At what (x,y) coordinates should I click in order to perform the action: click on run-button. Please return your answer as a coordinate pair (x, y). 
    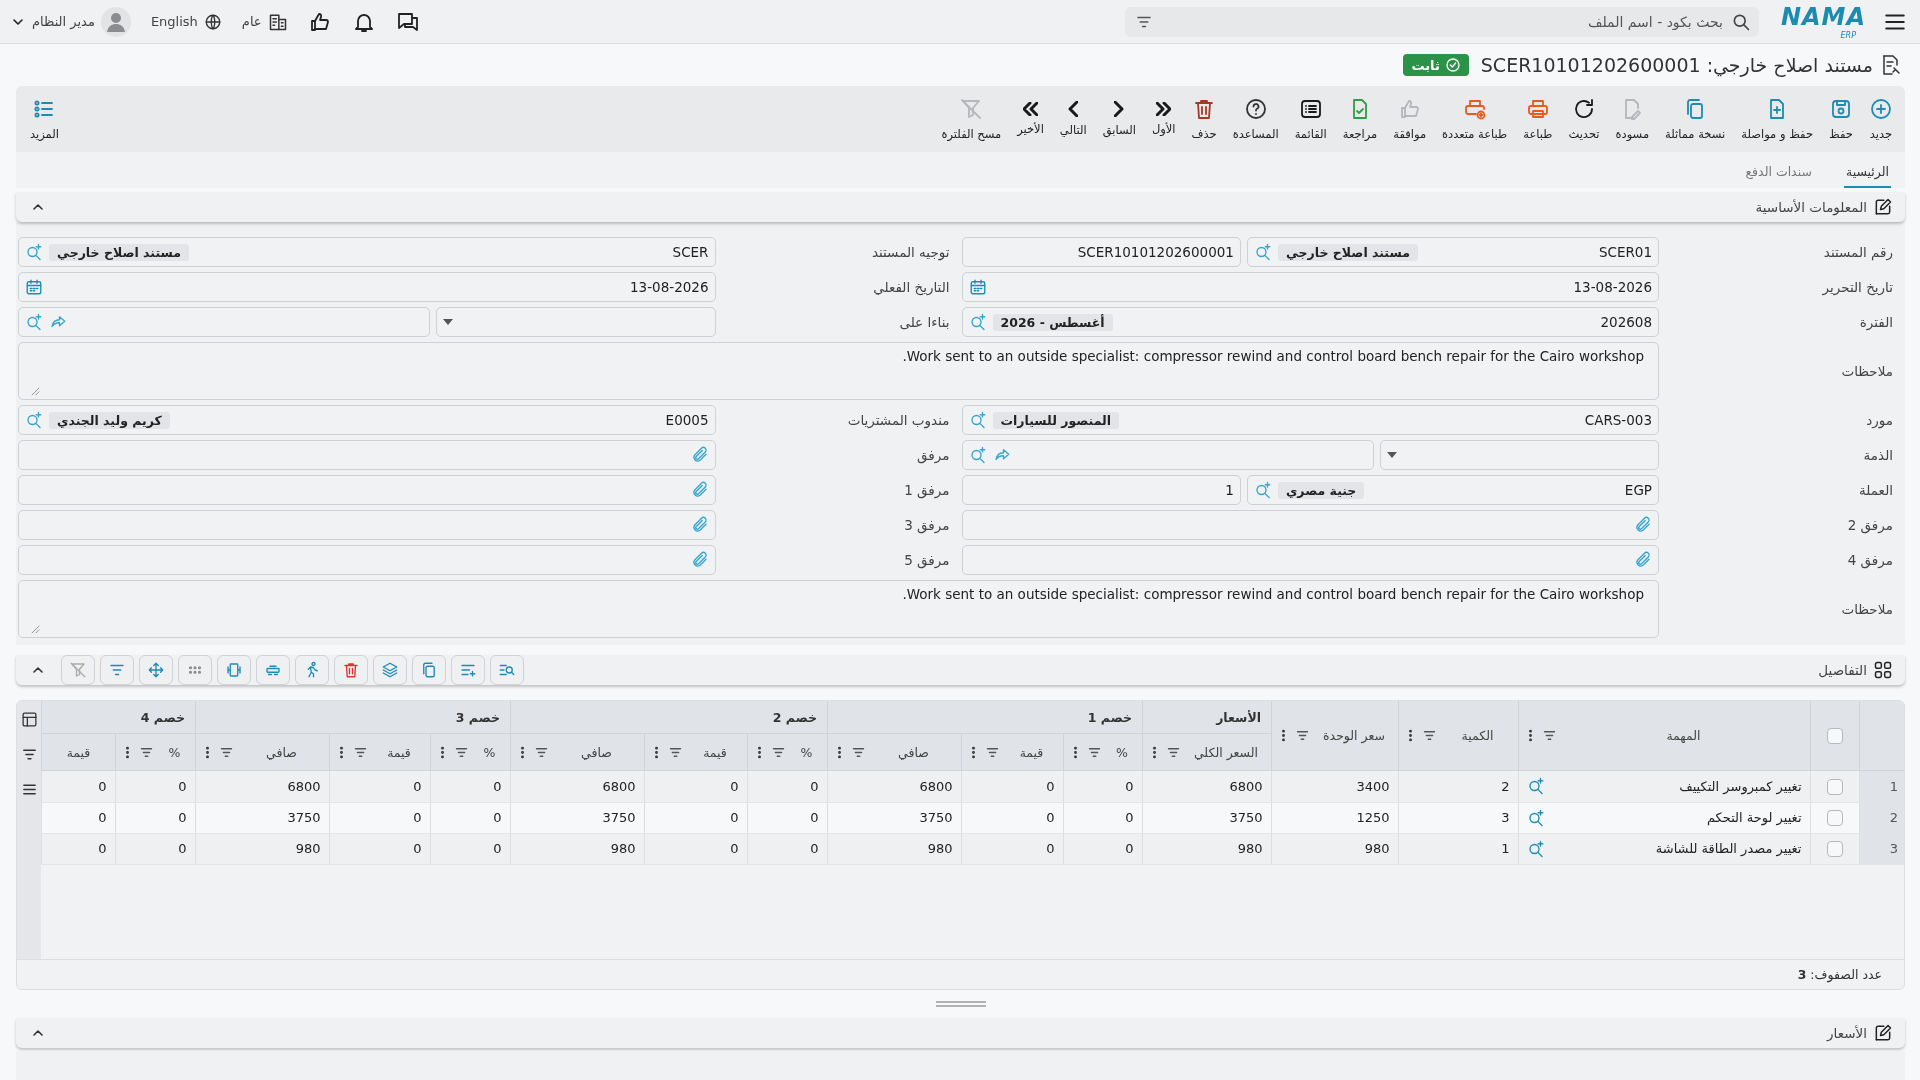
    Looking at the image, I should click on (312, 670).